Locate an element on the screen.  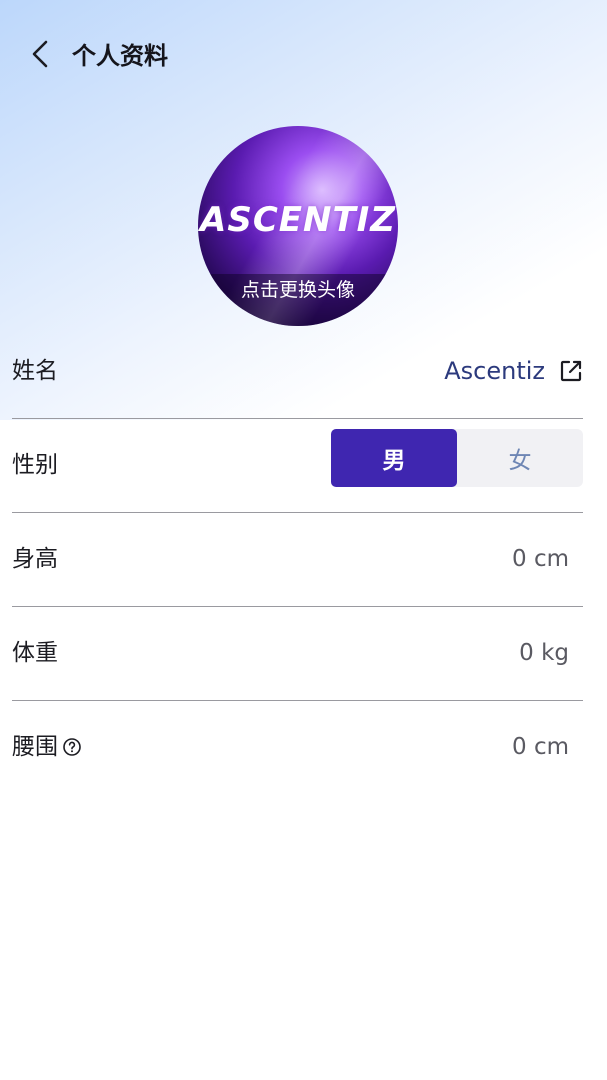
name-label: 姓名 is located at coordinates (35, 371).